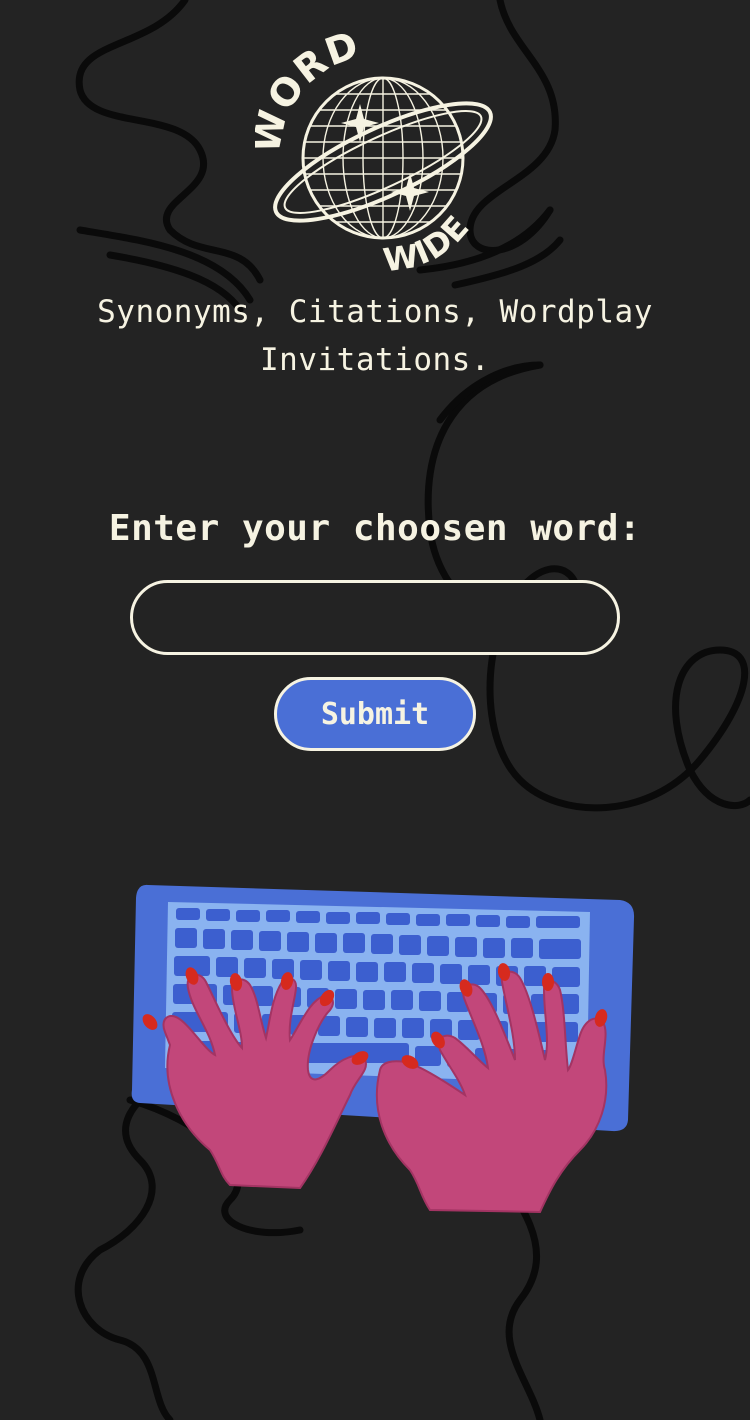  Describe the element at coordinates (375, 528) in the screenshot. I see `word-prompt-label: Enter your choosen word:` at that location.